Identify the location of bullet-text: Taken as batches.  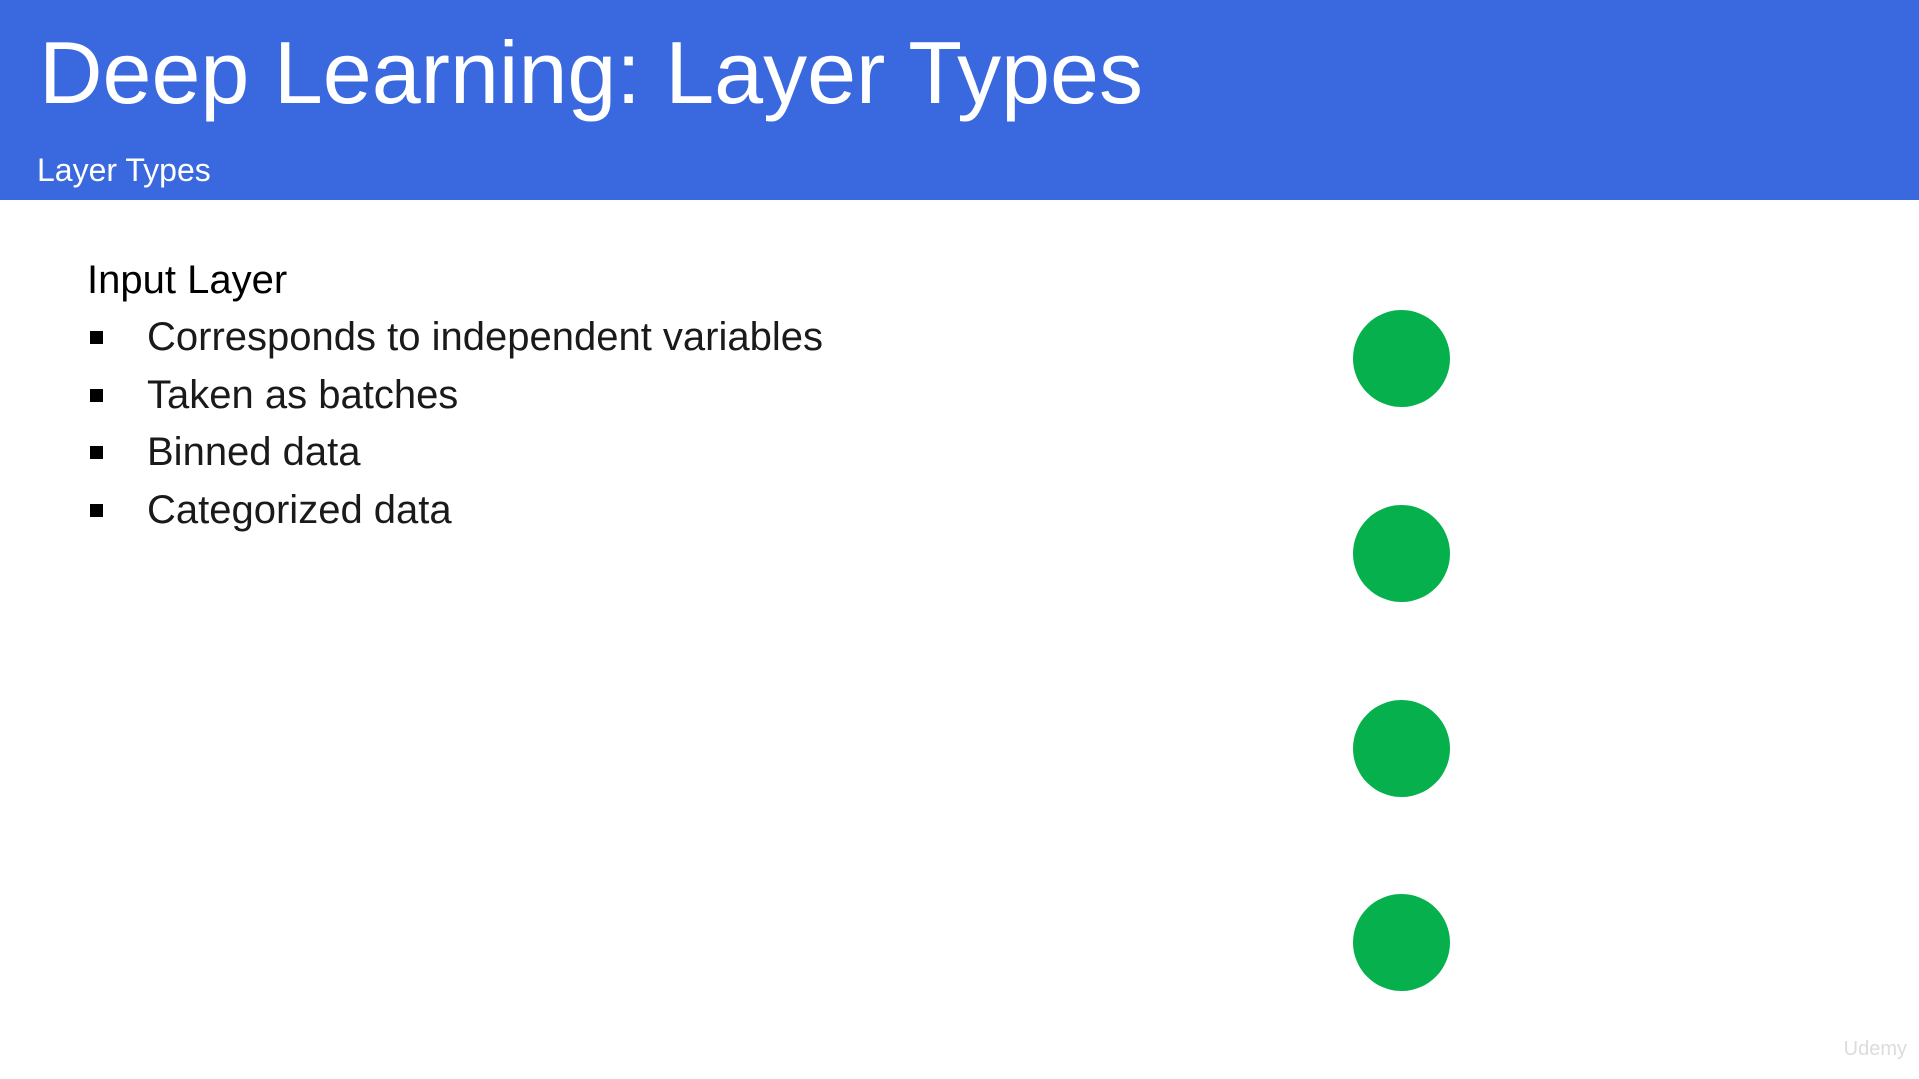
(303, 394).